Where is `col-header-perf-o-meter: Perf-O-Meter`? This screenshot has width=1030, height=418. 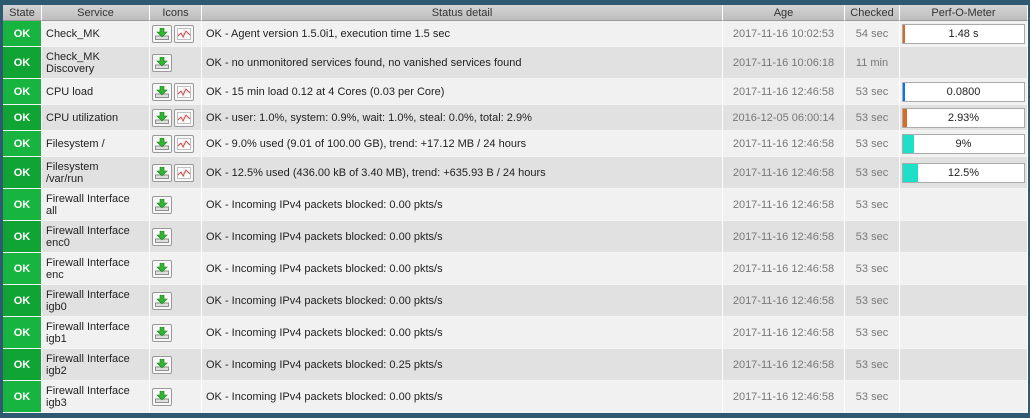 col-header-perf-o-meter: Perf-O-Meter is located at coordinates (964, 13).